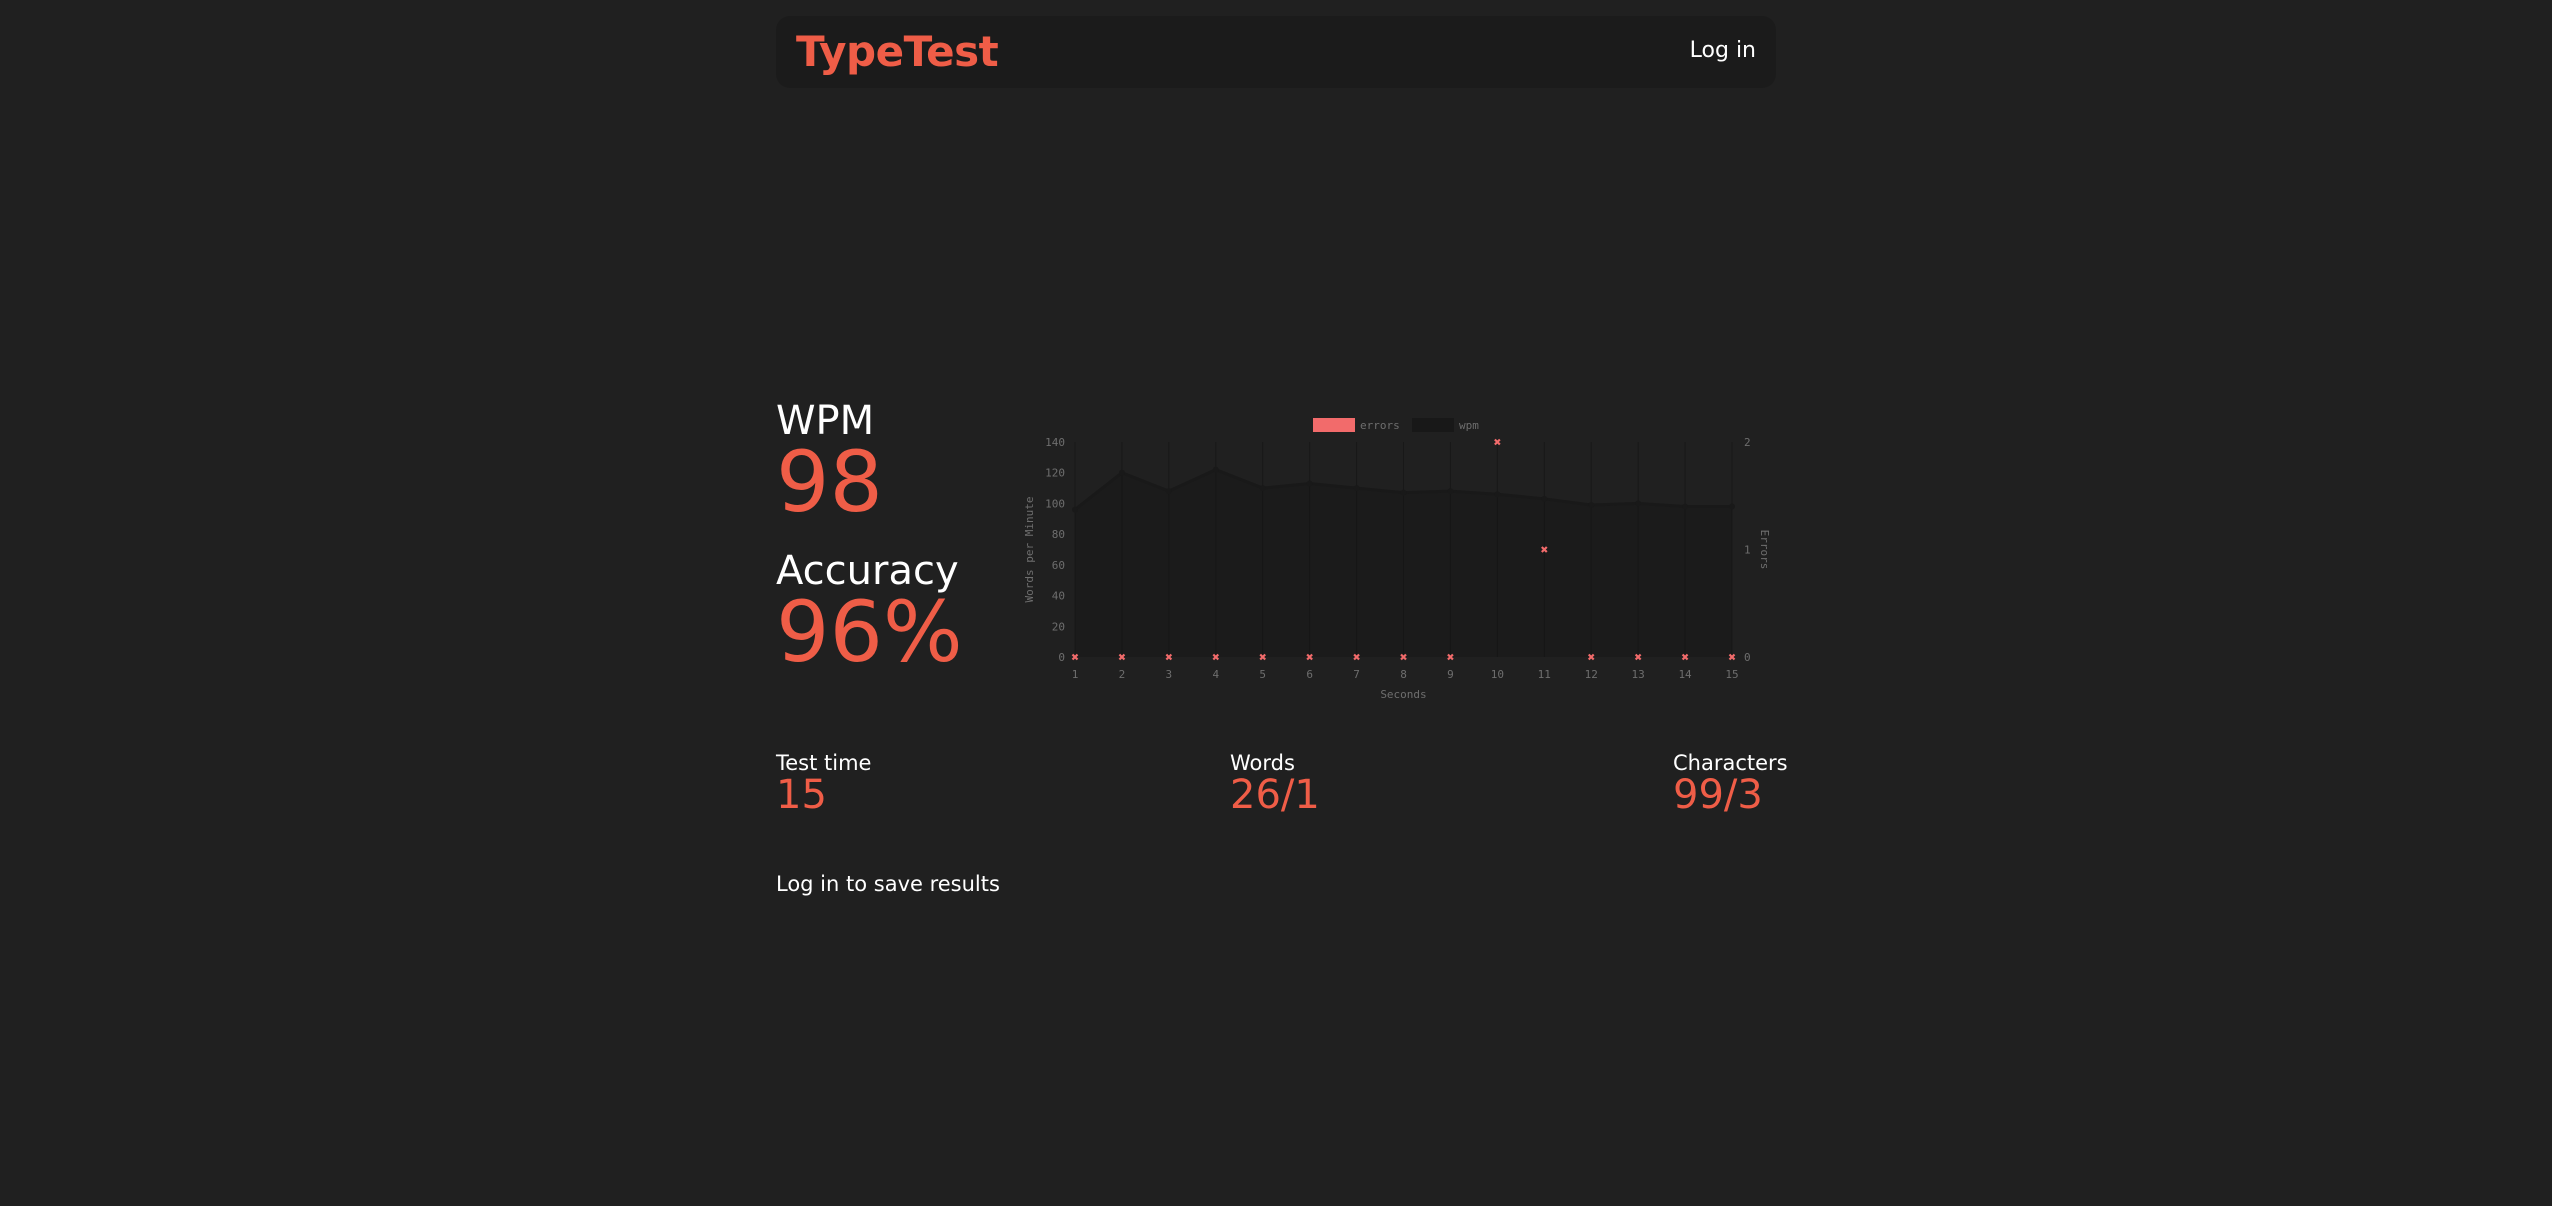 The width and height of the screenshot is (2552, 1206). What do you see at coordinates (1380, 425) in the screenshot?
I see `legend-label-errors: errors` at bounding box center [1380, 425].